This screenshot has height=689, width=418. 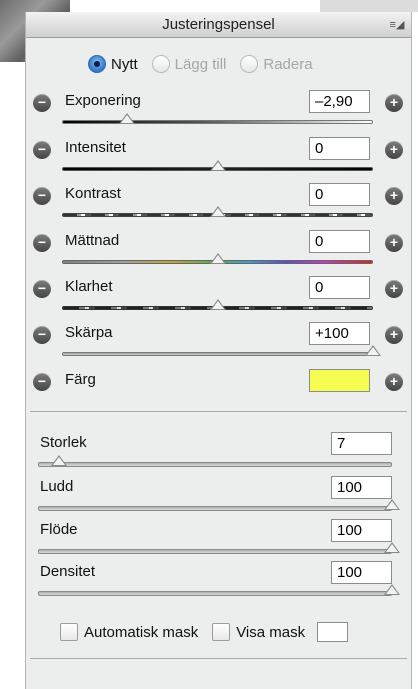 What do you see at coordinates (89, 286) in the screenshot?
I see `clarity-label: Klarhet` at bounding box center [89, 286].